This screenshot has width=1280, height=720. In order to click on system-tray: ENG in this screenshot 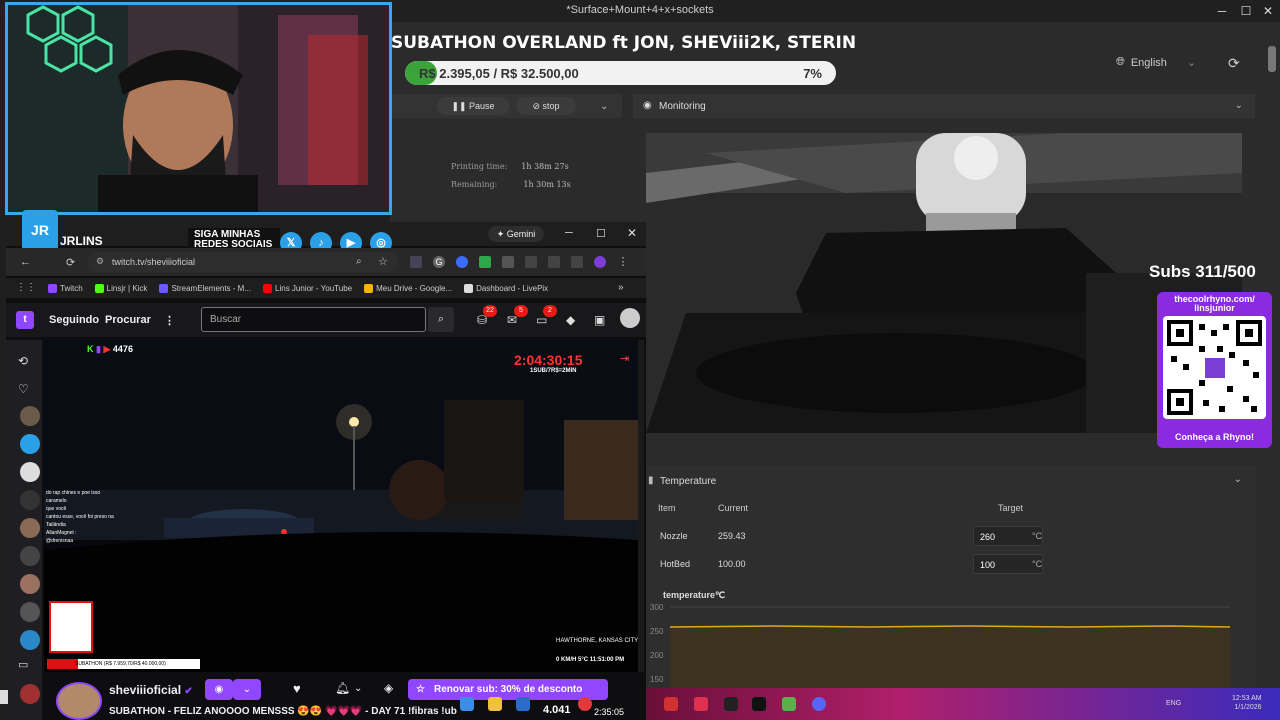, I will do `click(1173, 703)`.